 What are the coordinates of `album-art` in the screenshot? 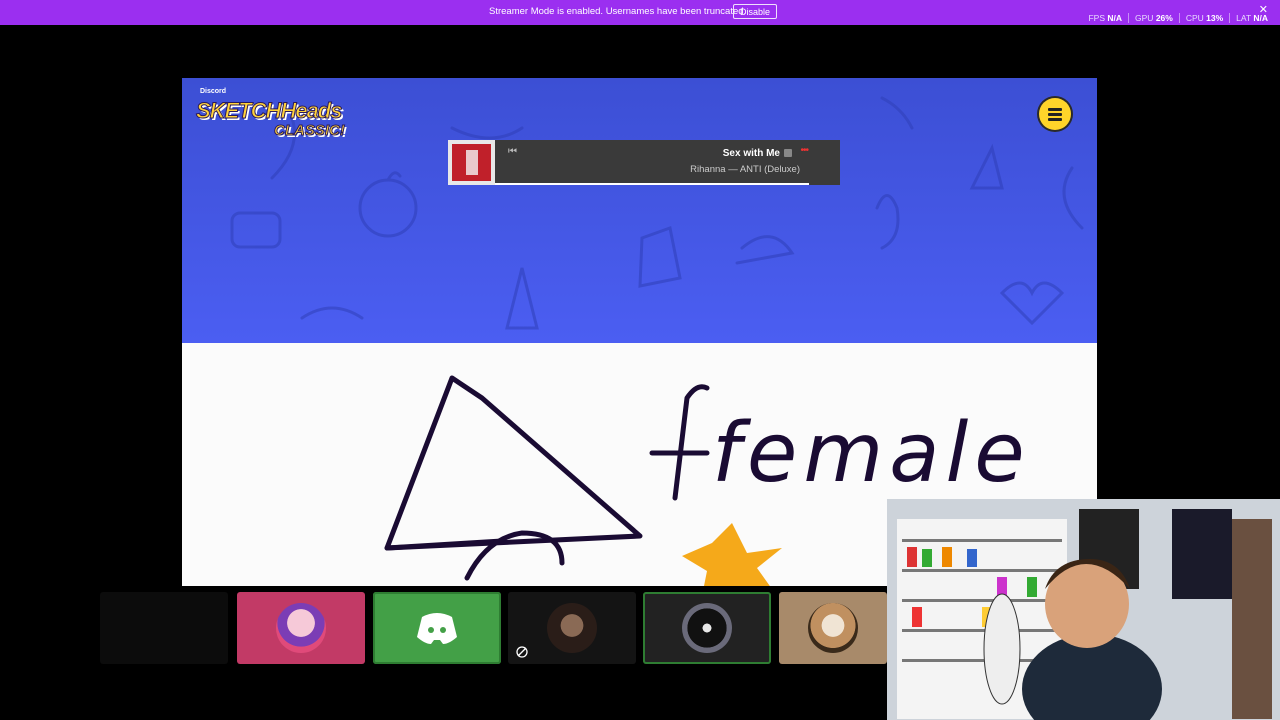 It's located at (471, 162).